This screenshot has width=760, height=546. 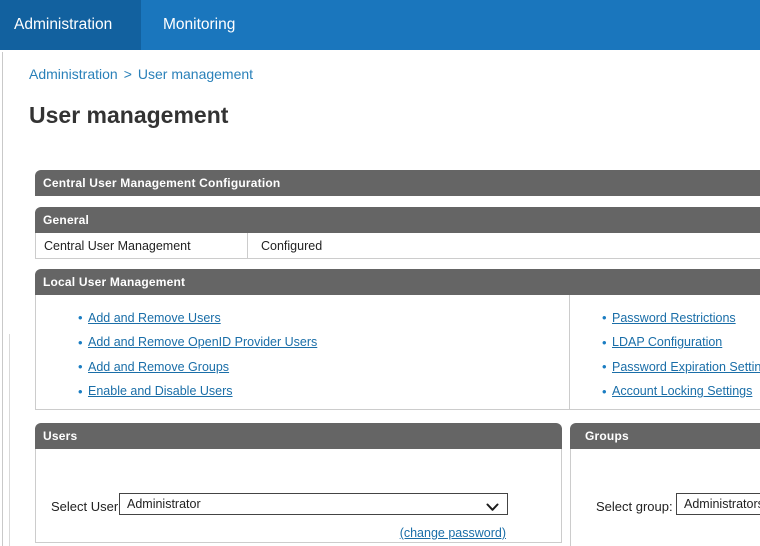 I want to click on list-item: • Password Restrictions, so click(x=681, y=317).